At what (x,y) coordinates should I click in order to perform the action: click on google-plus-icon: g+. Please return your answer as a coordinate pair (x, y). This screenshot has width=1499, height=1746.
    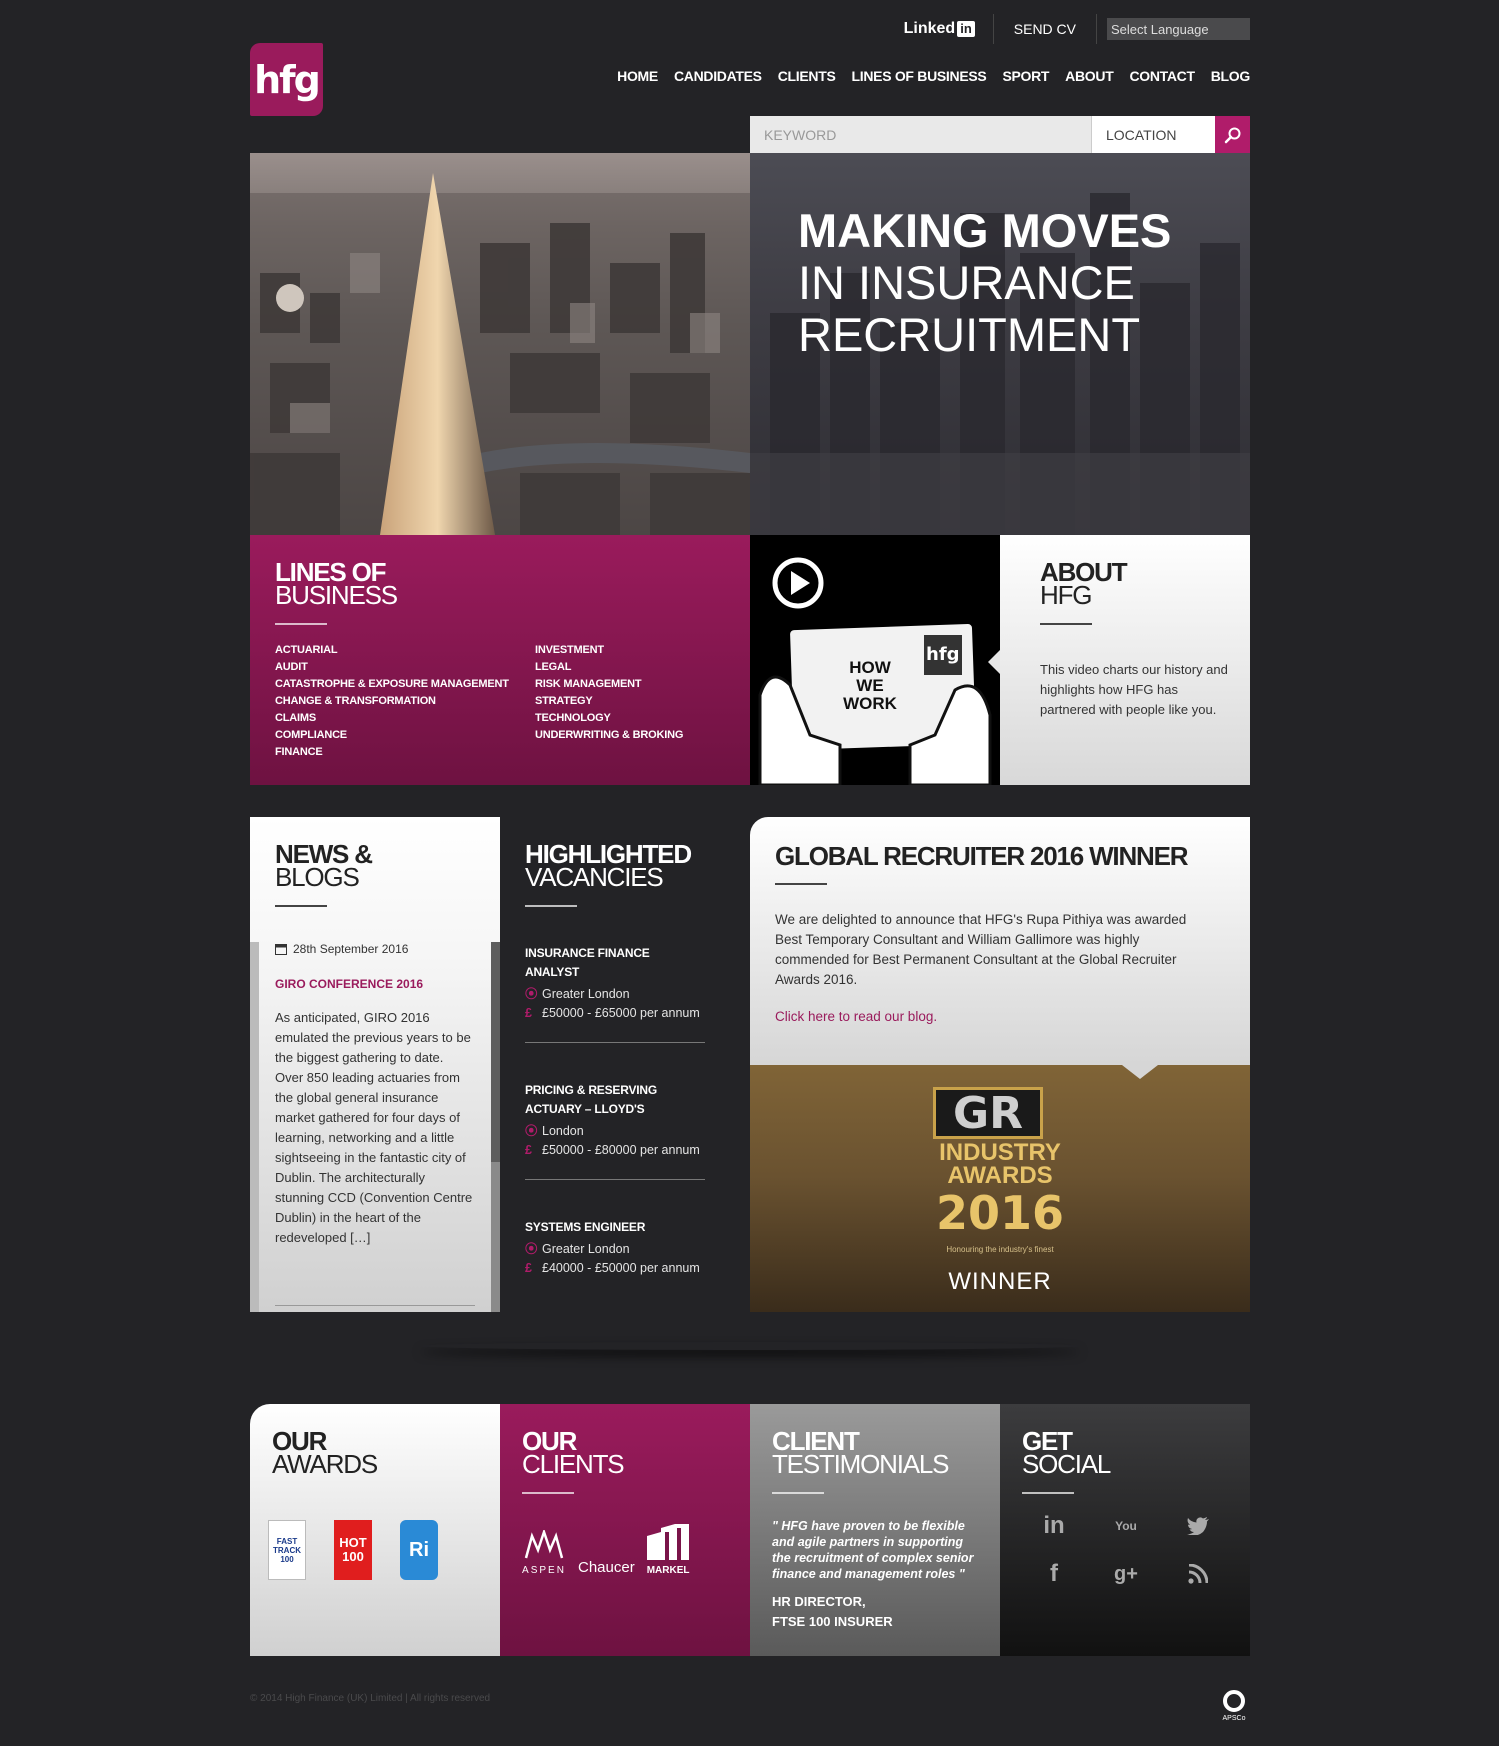
    Looking at the image, I should click on (1126, 1574).